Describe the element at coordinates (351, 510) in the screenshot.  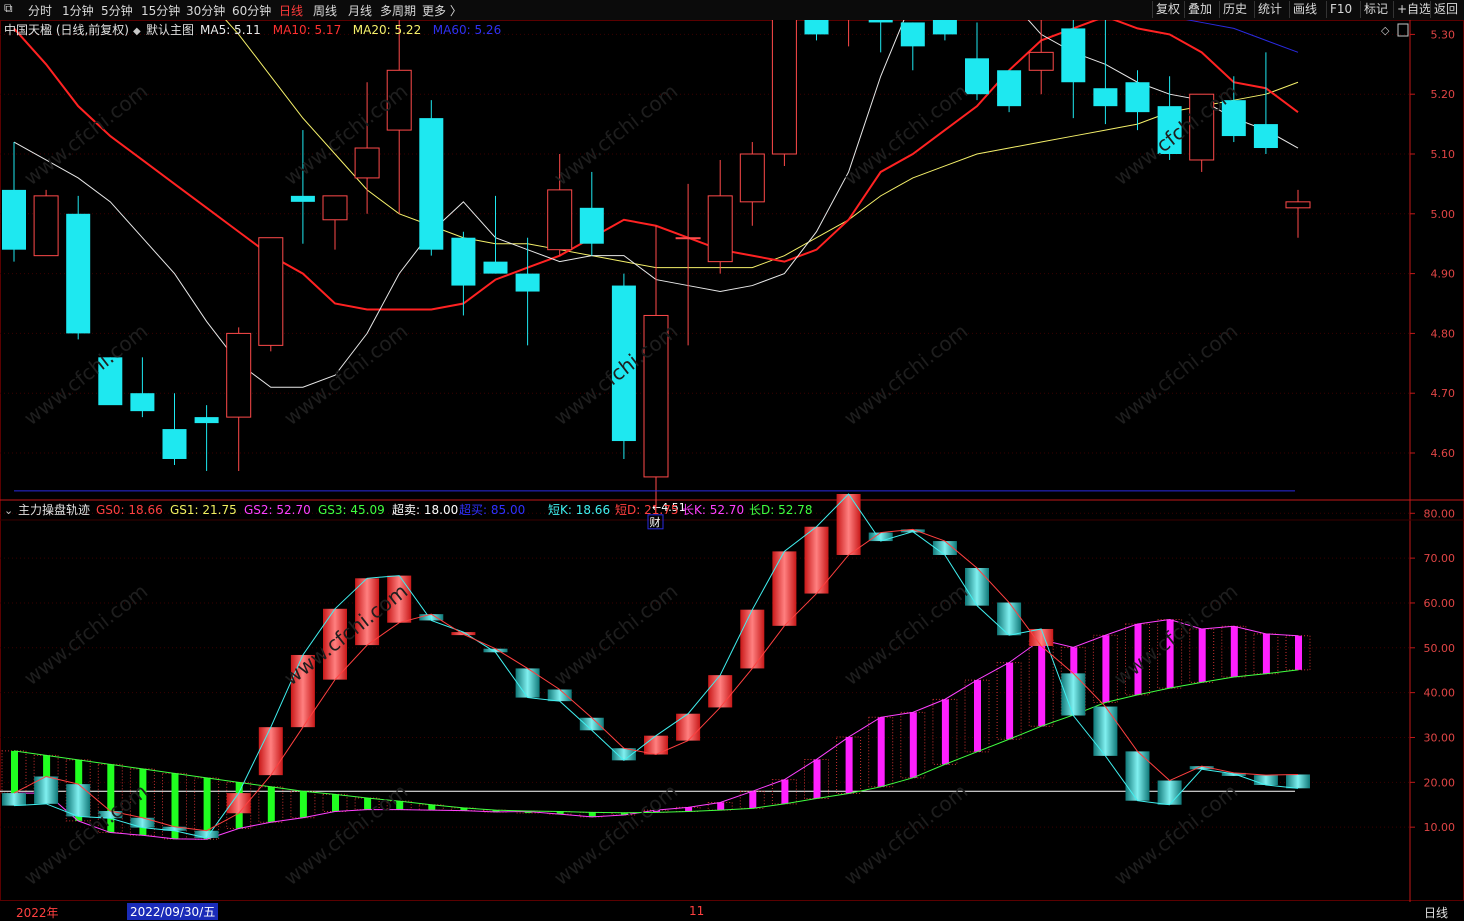
I see `sub-param-3: GS3: 45.09` at that location.